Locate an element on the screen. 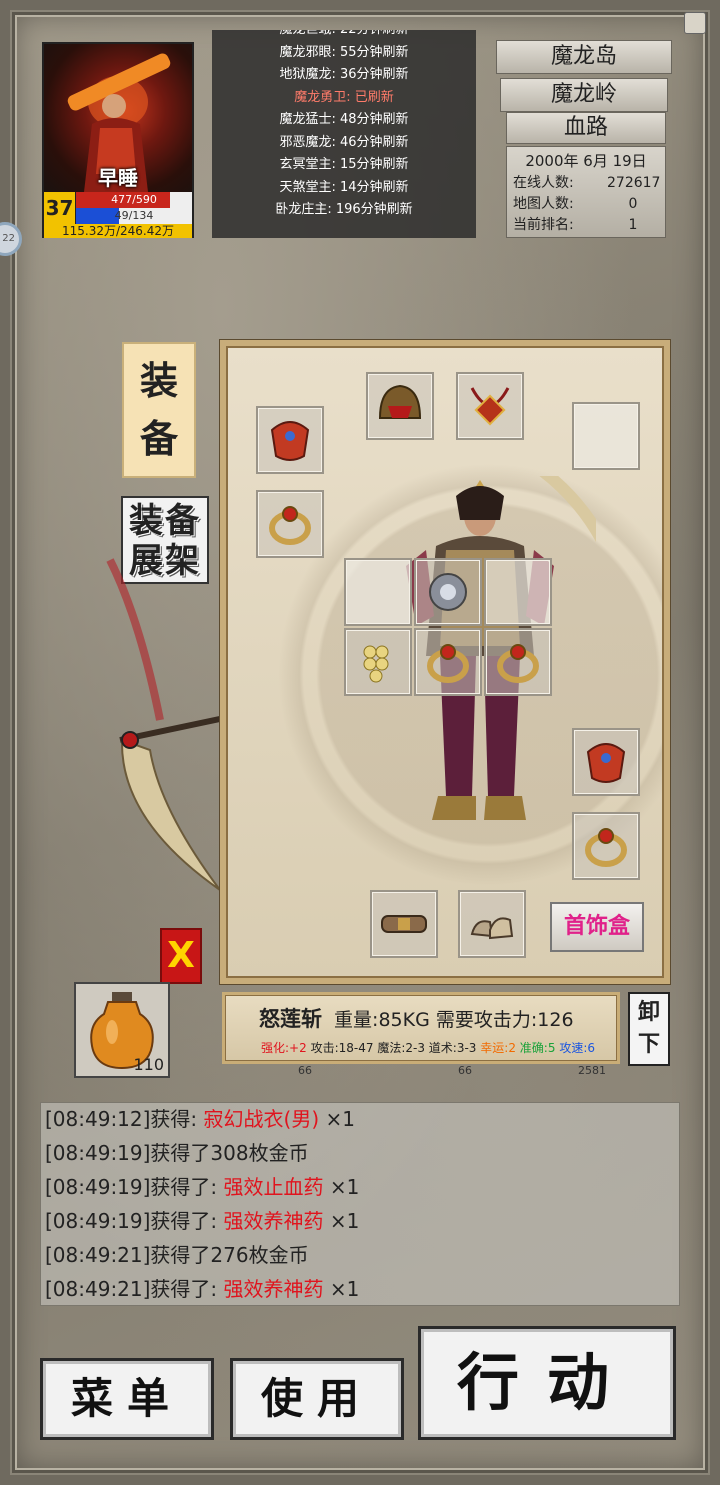 The image size is (720, 1485). hp-text: 477/590 is located at coordinates (134, 199).